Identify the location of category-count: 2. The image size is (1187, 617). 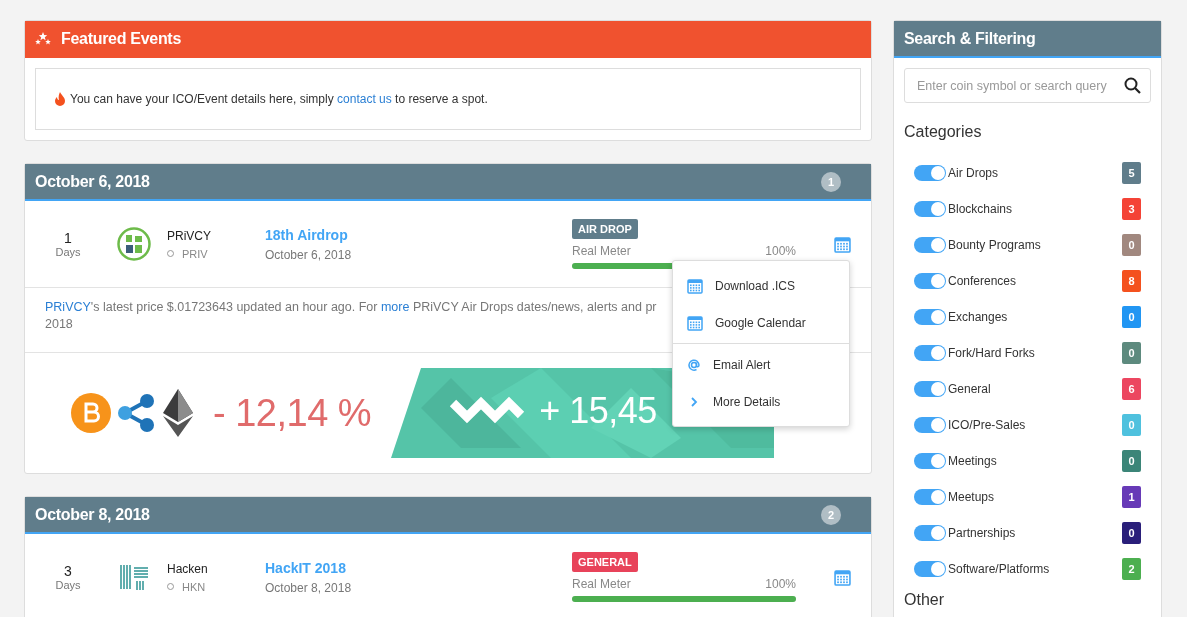
(1131, 569).